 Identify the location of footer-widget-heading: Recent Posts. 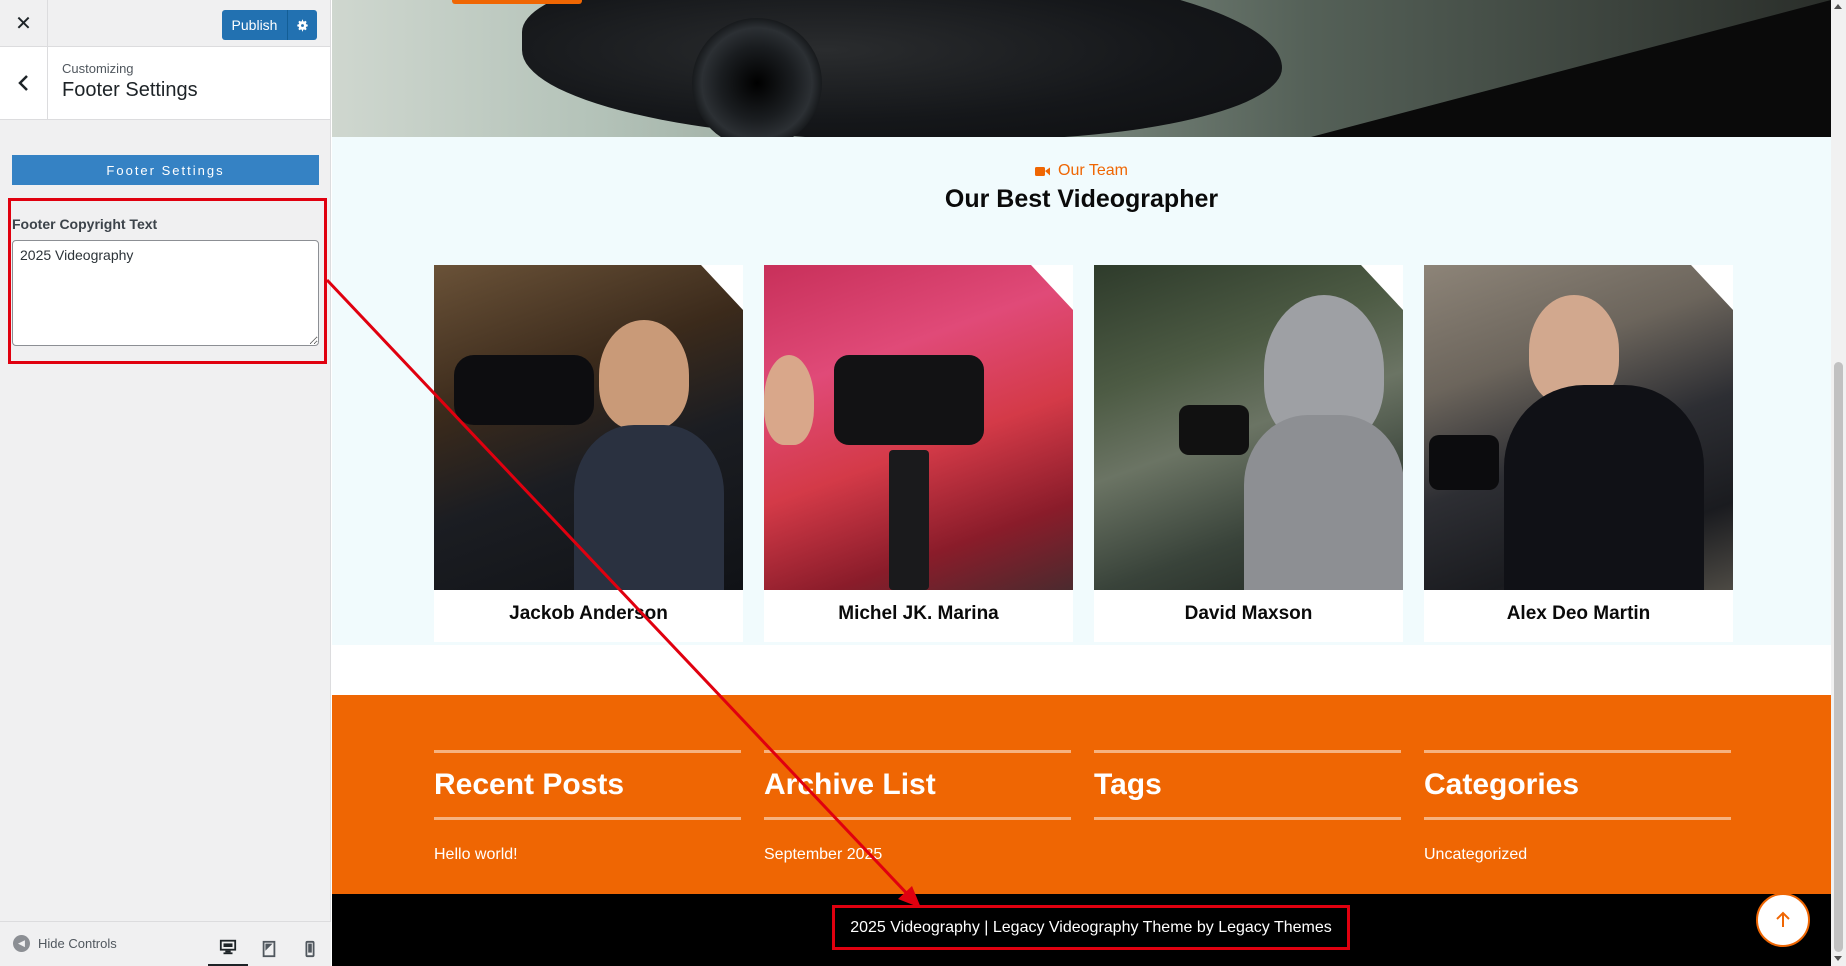
(529, 784).